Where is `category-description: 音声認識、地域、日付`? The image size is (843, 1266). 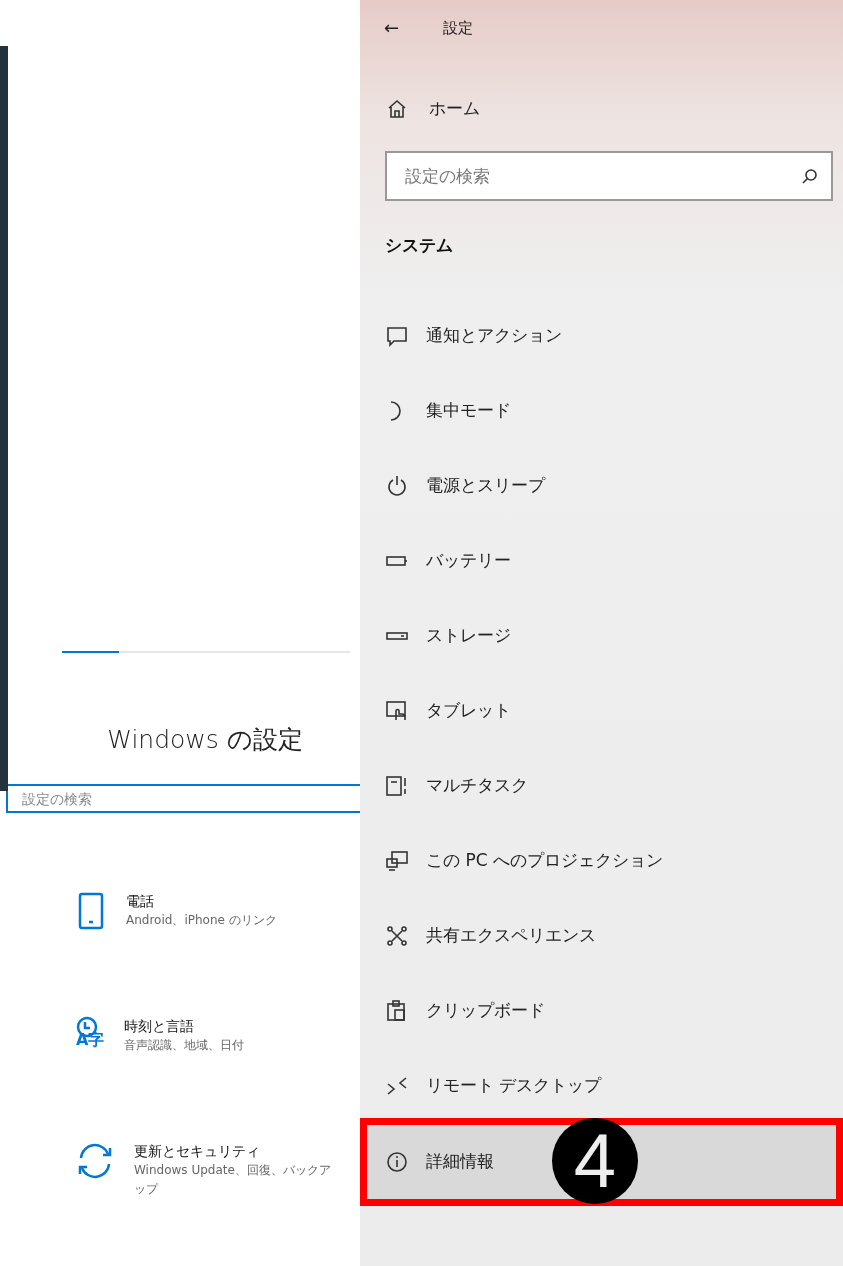 category-description: 音声認識、地域、日付 is located at coordinates (185, 1045).